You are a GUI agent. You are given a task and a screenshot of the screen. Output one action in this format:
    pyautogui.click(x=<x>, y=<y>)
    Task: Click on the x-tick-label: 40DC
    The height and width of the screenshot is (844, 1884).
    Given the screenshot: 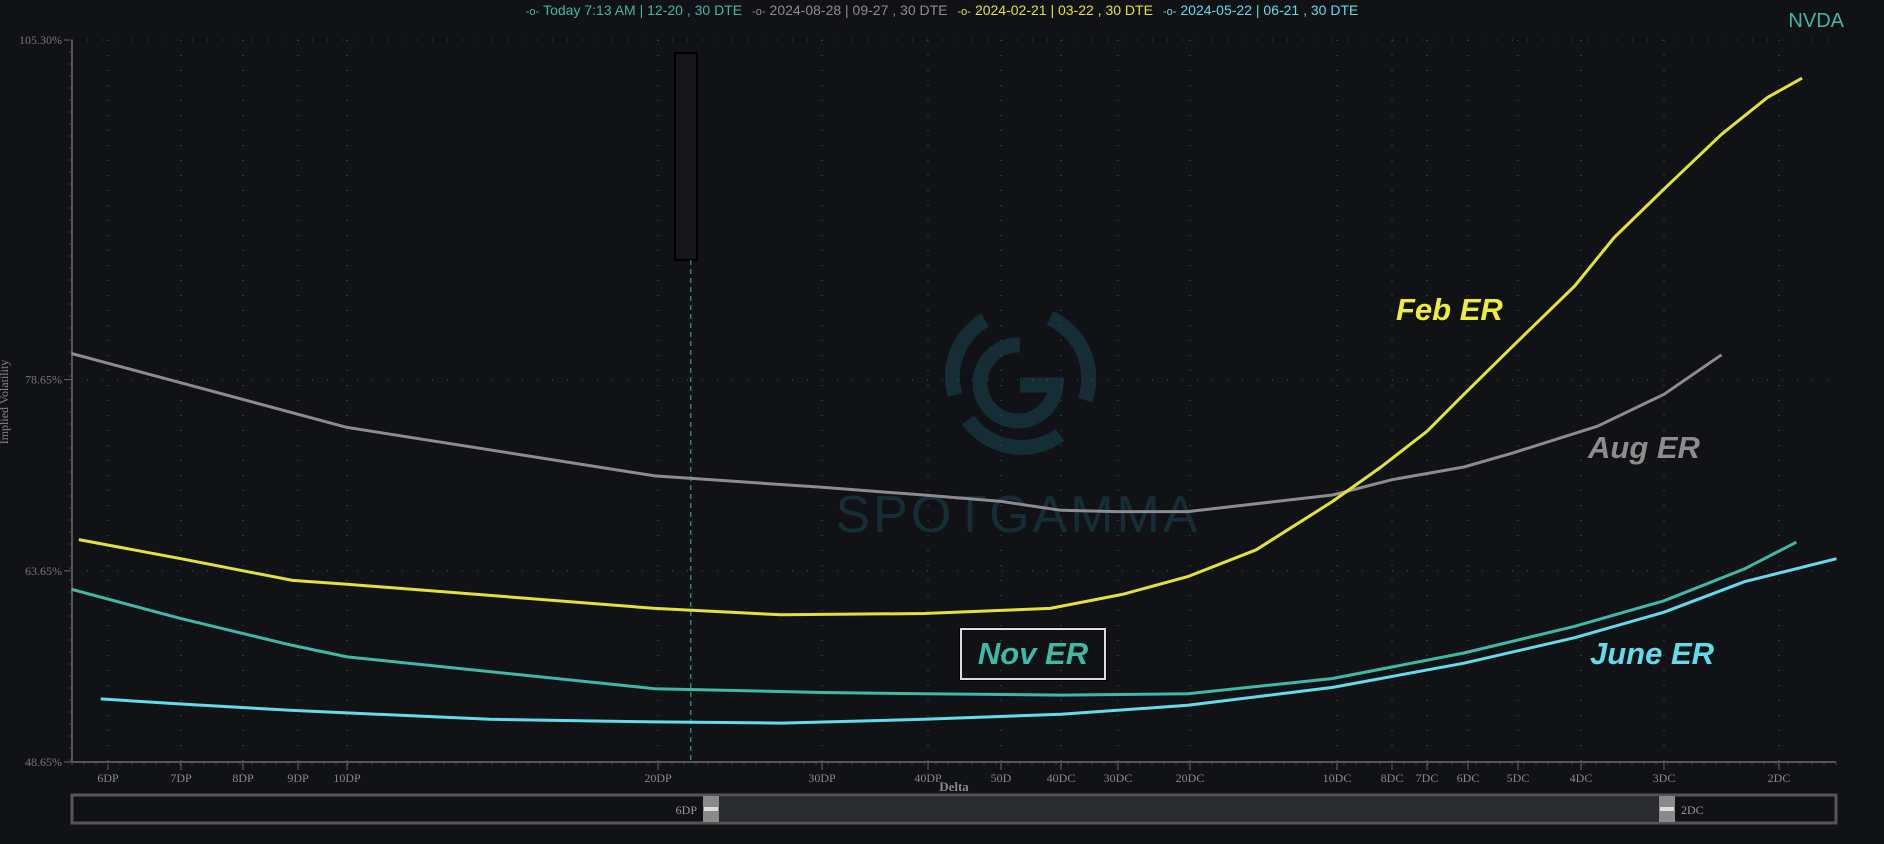 What is the action you would take?
    pyautogui.click(x=1061, y=778)
    